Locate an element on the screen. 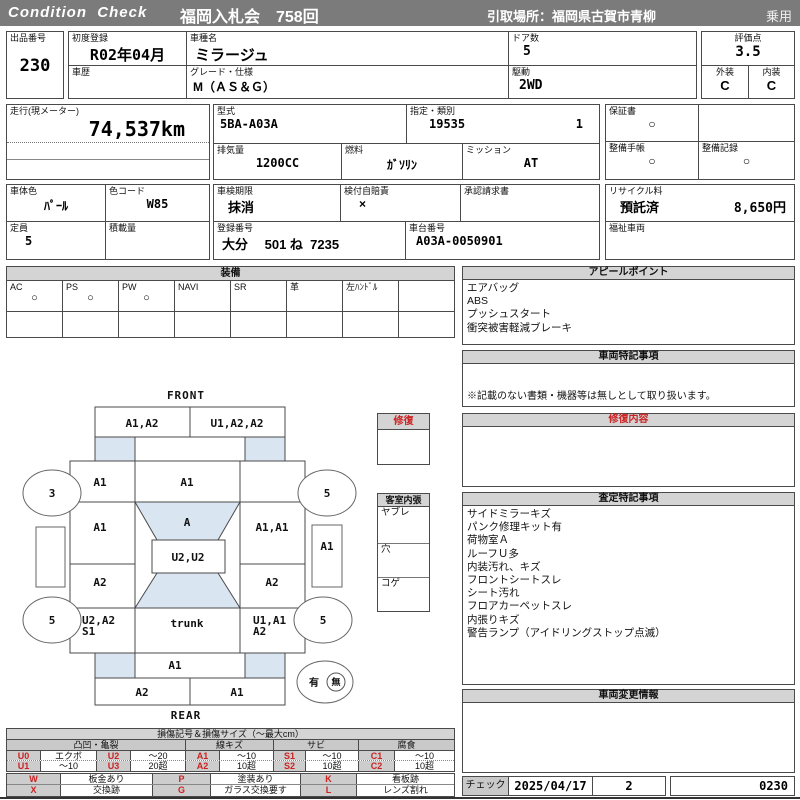 This screenshot has height=800, width=800. vehicle-notes-note: ※記載のない書類・機器等は無しとして取り扱います。 is located at coordinates (591, 396).